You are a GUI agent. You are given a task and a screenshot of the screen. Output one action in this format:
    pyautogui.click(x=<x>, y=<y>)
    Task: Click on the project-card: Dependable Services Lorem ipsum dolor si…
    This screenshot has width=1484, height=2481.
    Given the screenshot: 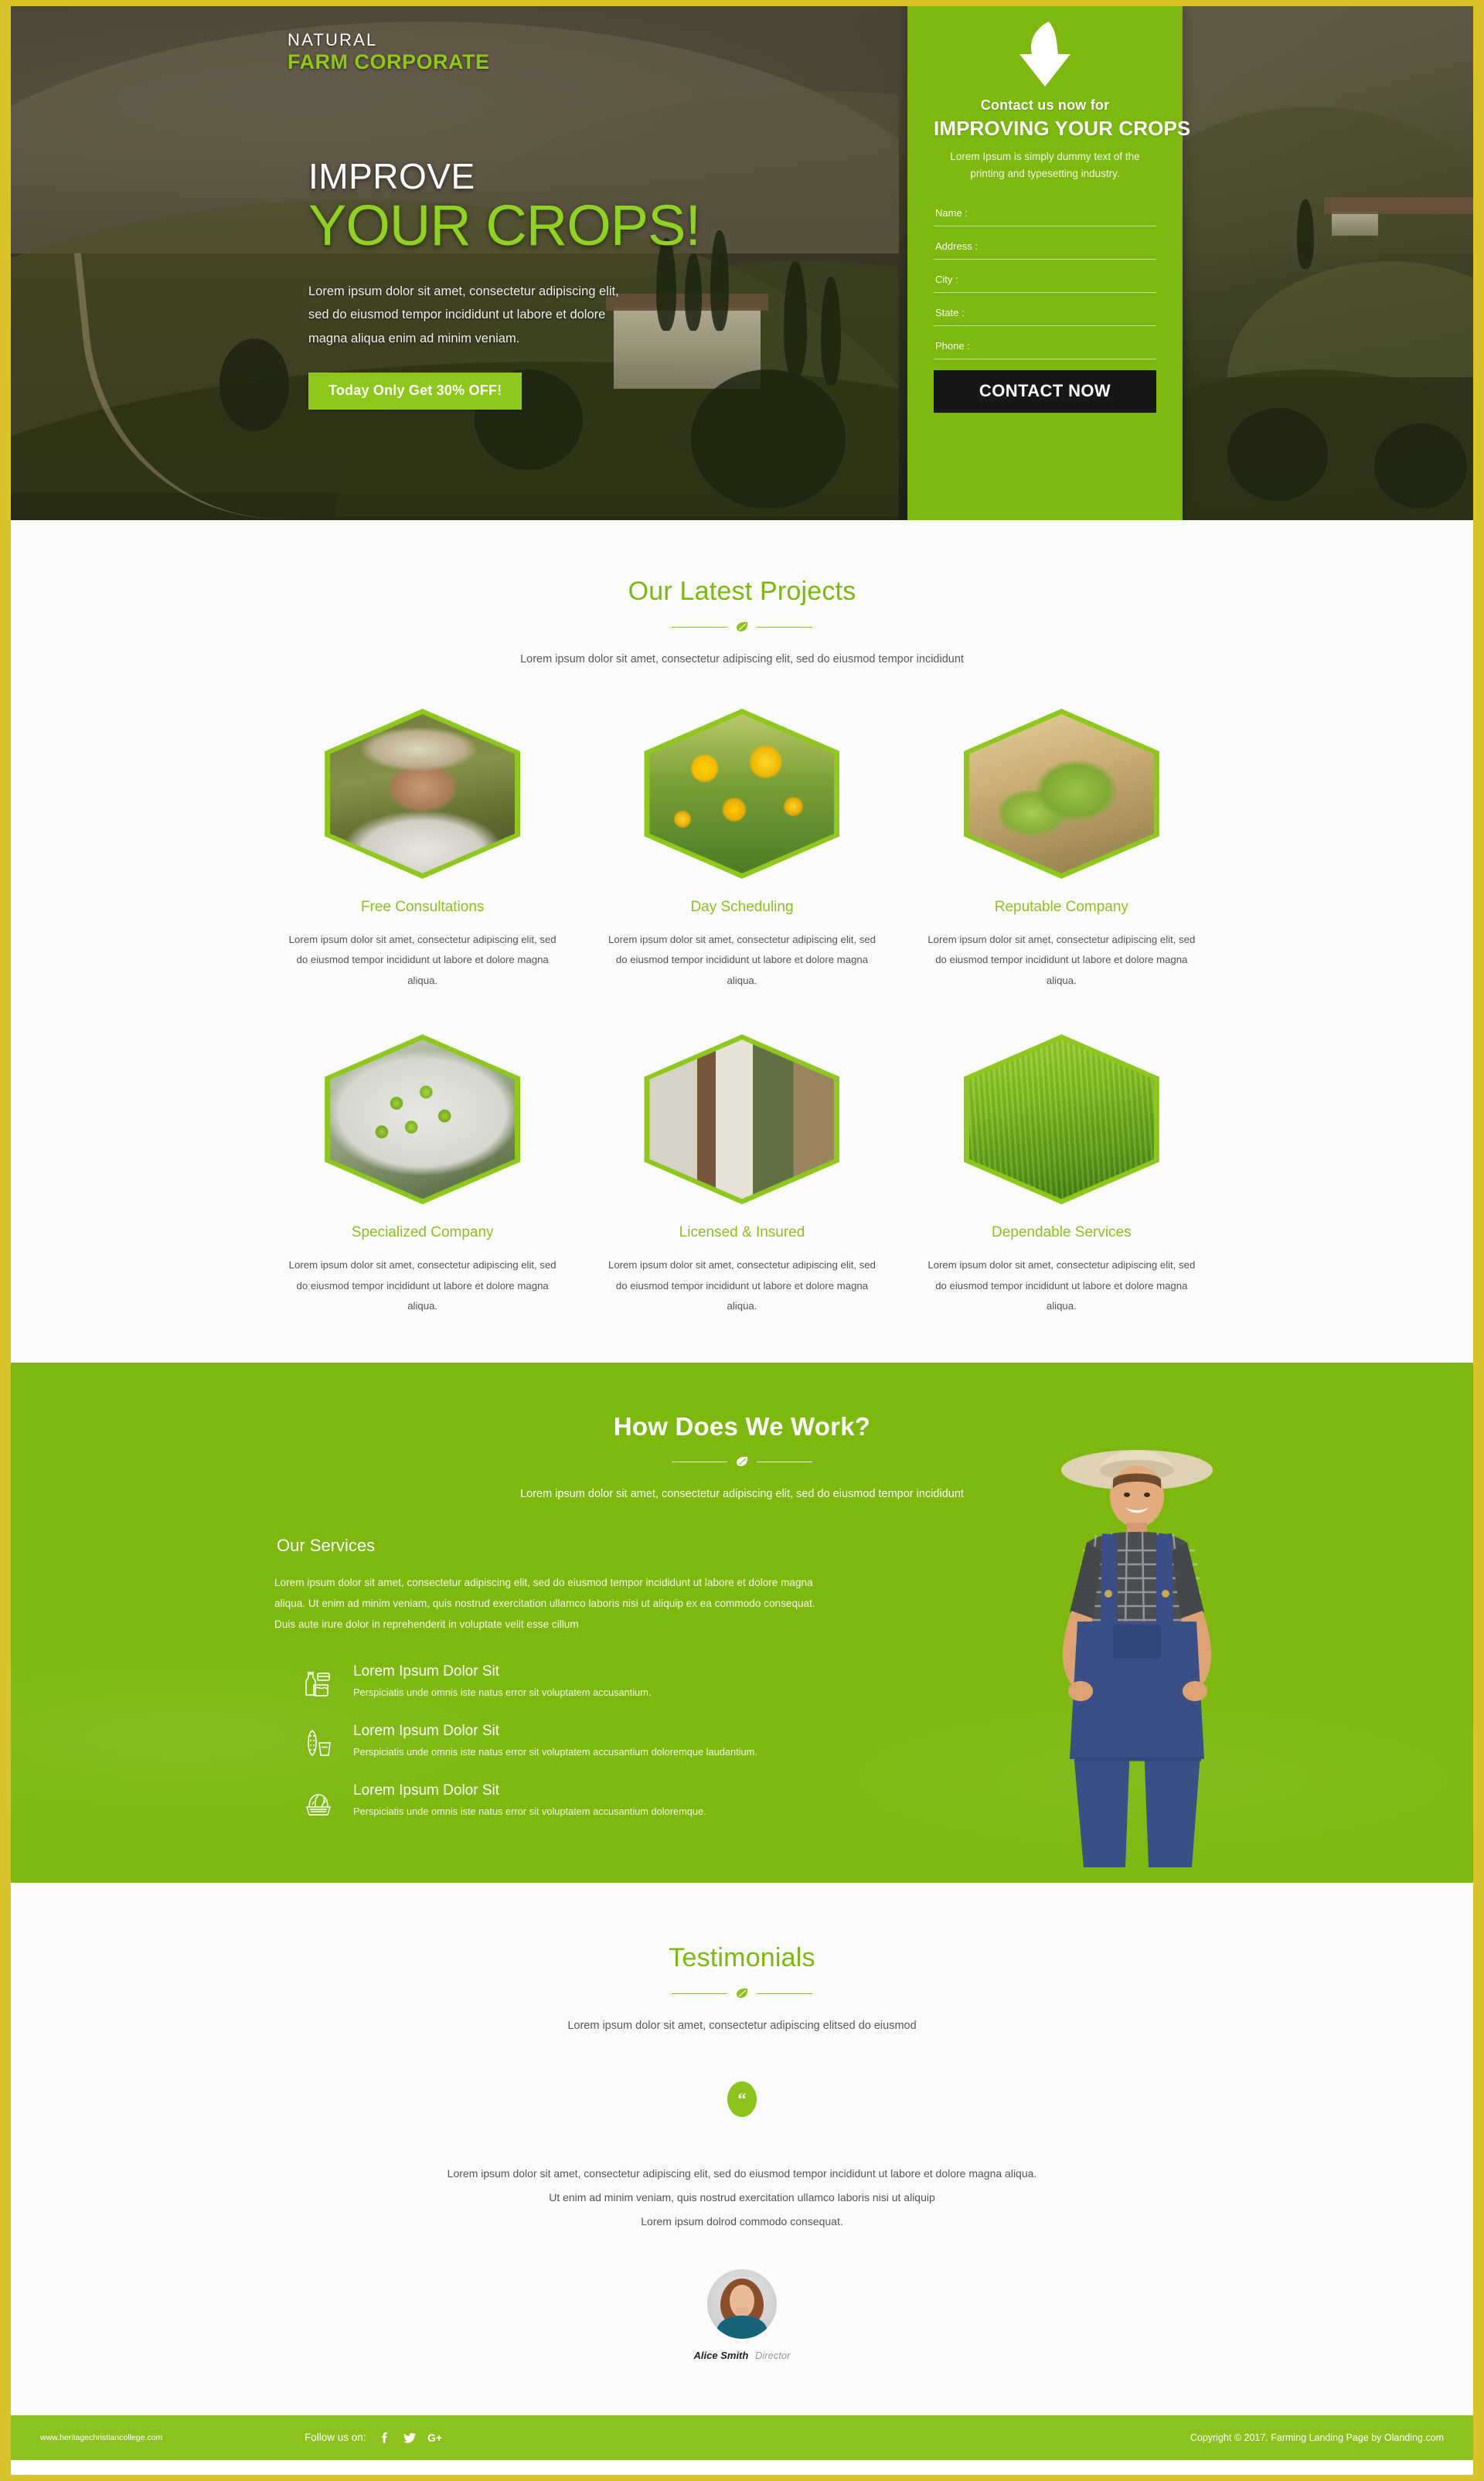 What is the action you would take?
    pyautogui.click(x=1062, y=1175)
    